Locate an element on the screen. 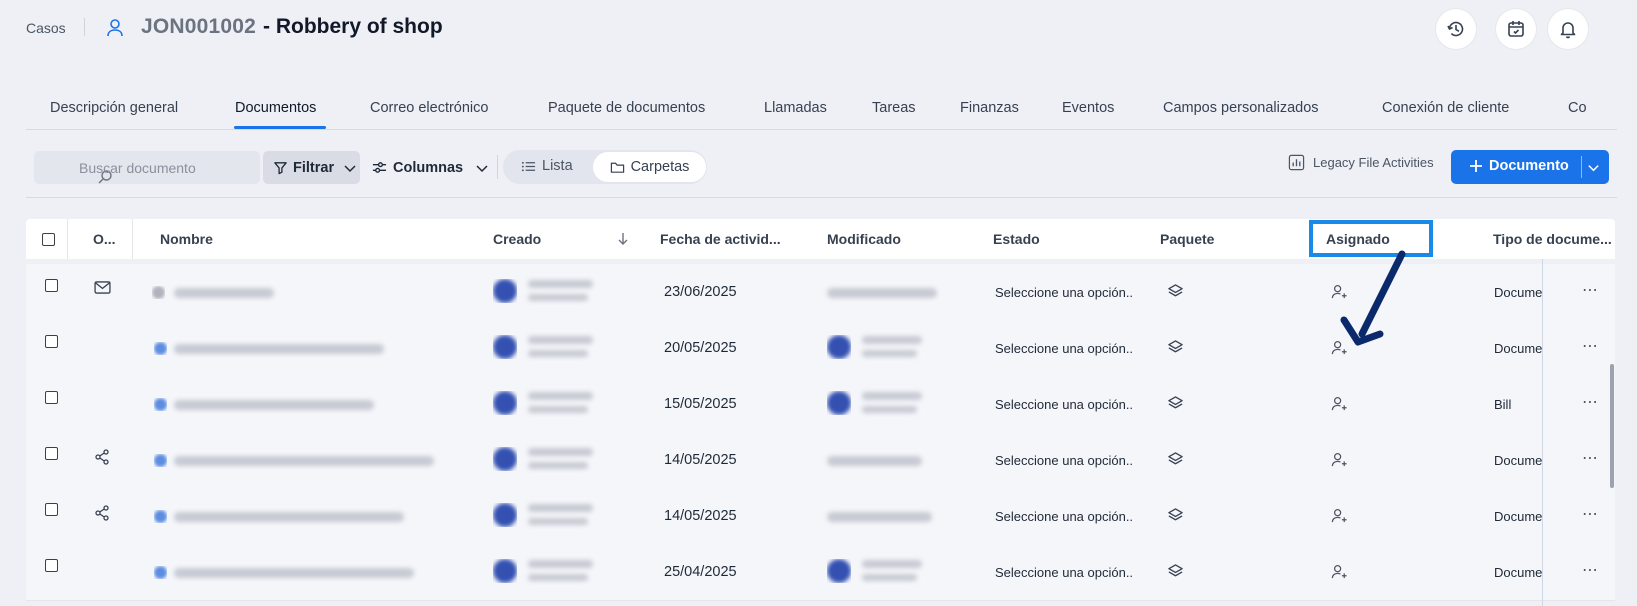  page-title: - Robbery of shop is located at coordinates (353, 26).